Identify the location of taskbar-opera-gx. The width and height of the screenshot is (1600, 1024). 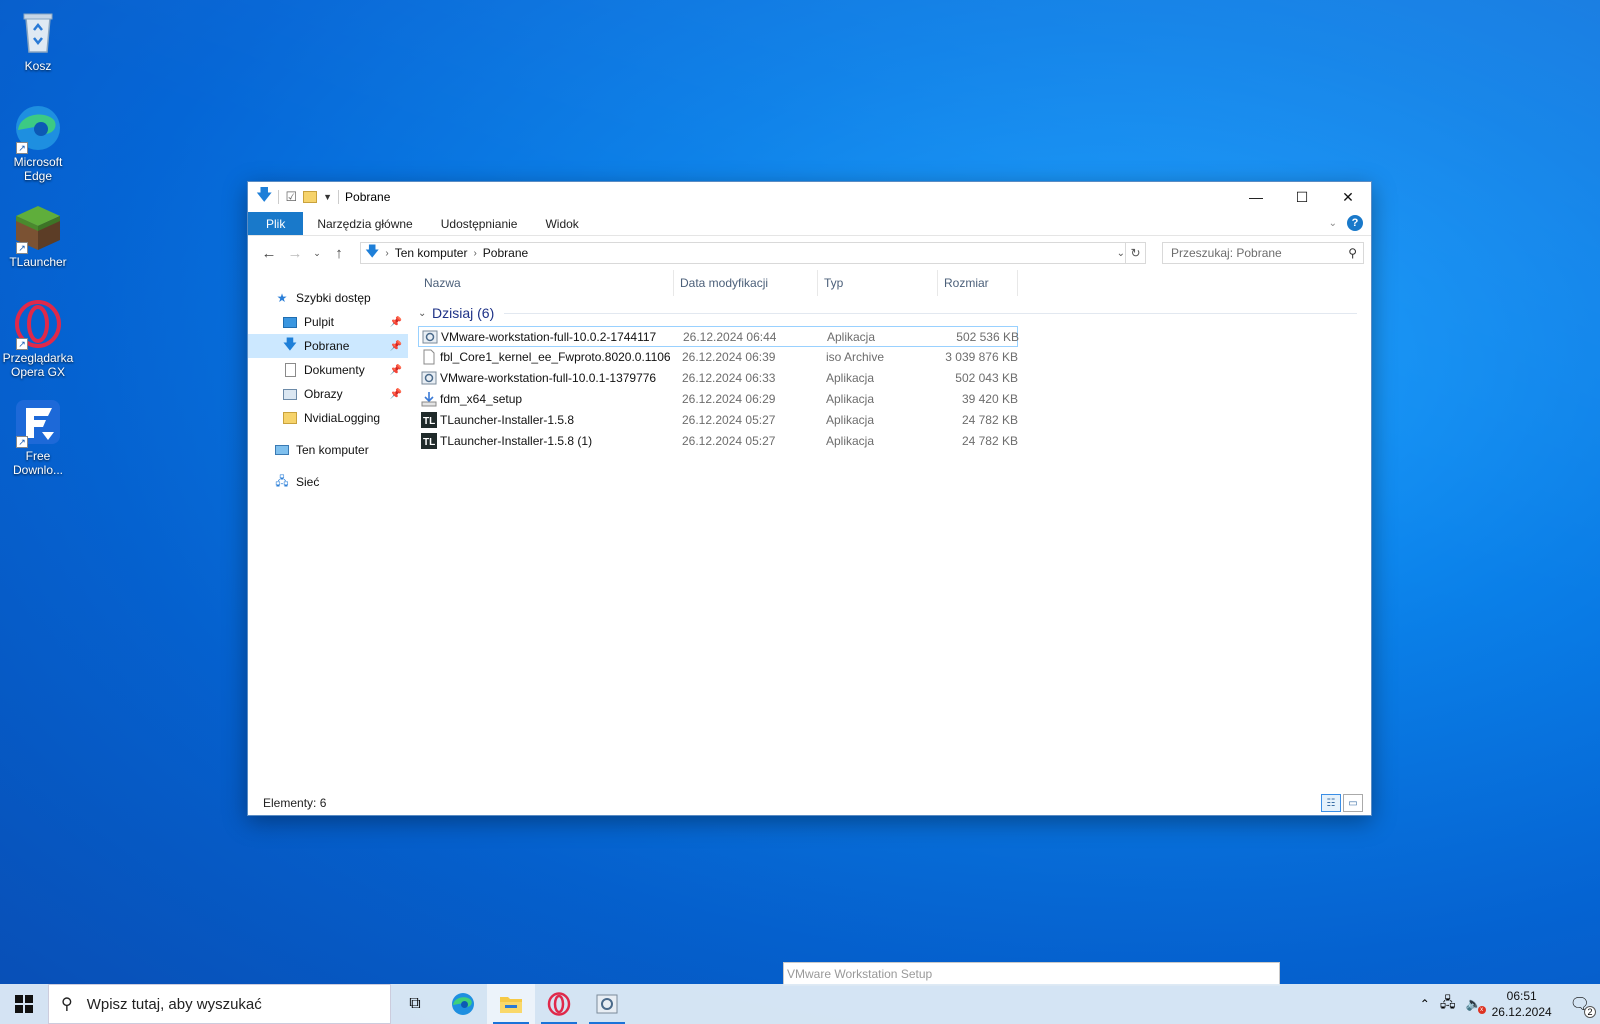
(559, 1004).